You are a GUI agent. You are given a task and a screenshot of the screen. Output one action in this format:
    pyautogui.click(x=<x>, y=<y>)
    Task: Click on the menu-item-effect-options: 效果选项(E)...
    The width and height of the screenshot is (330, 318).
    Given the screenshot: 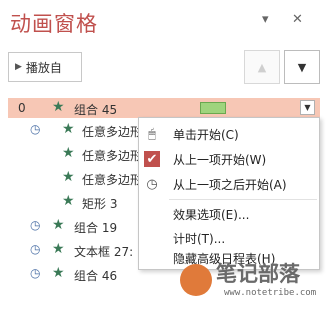 What is the action you would take?
    pyautogui.click(x=229, y=214)
    